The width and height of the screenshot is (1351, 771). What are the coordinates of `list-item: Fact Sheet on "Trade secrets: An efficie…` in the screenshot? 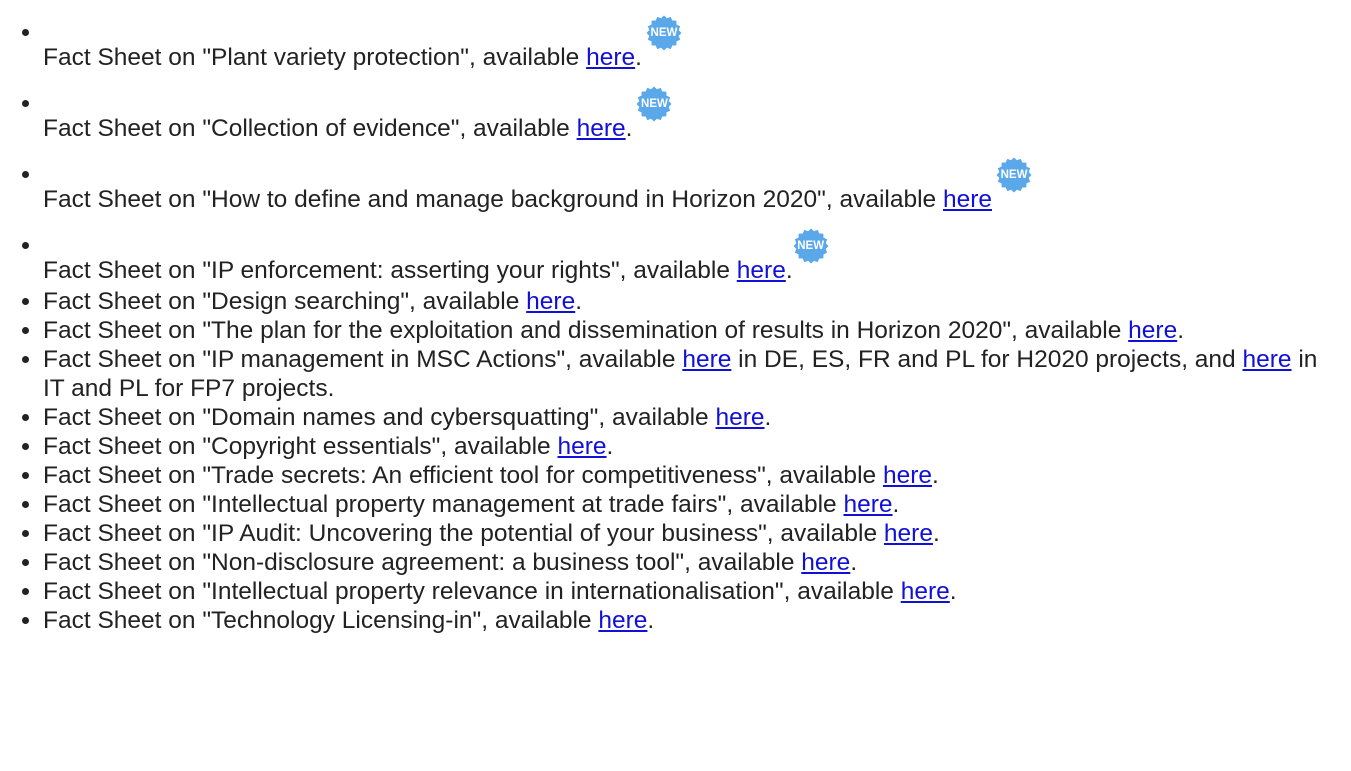 It's located at (682, 475).